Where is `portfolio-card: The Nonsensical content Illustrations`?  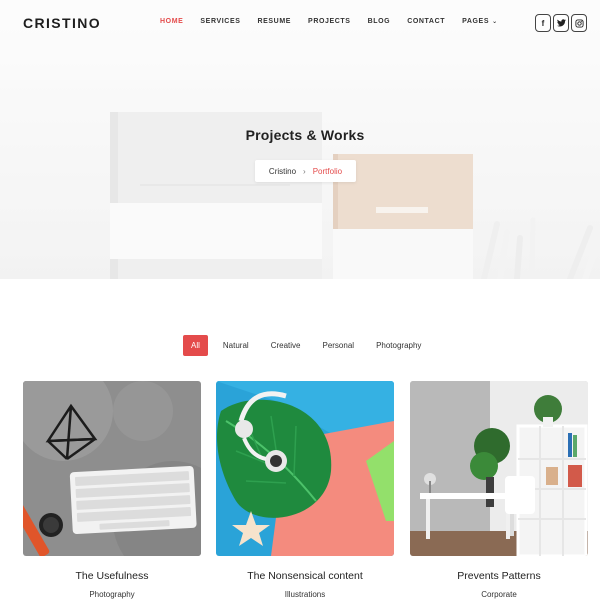
portfolio-card: The Nonsensical content Illustrations is located at coordinates (305, 490).